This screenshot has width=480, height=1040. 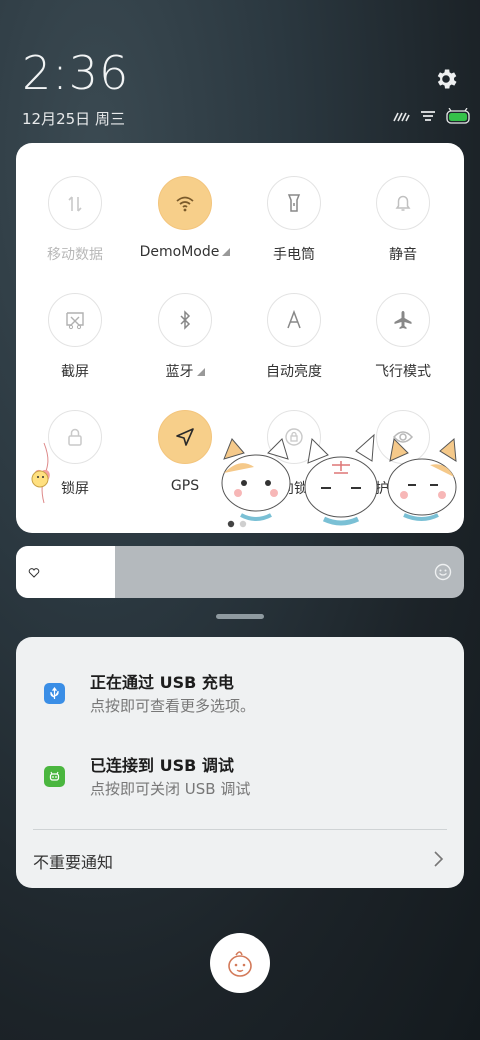 I want to click on wifi-icon, so click(x=185, y=204).